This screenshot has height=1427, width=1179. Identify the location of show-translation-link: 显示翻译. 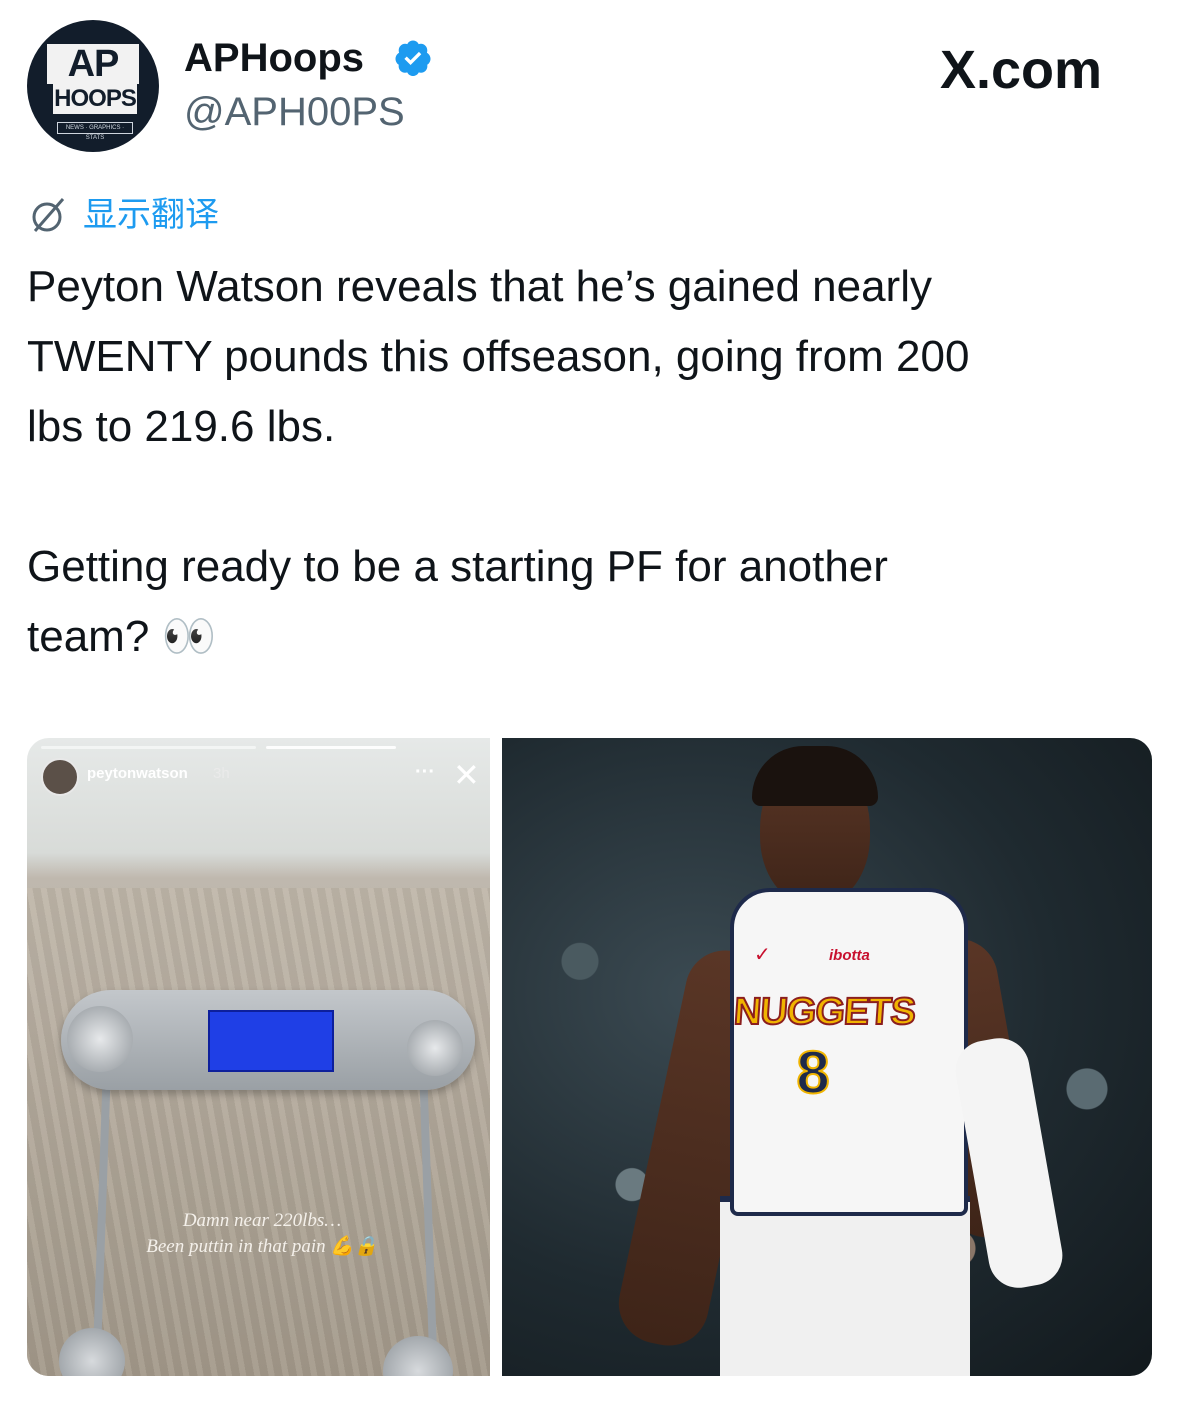
(123, 215).